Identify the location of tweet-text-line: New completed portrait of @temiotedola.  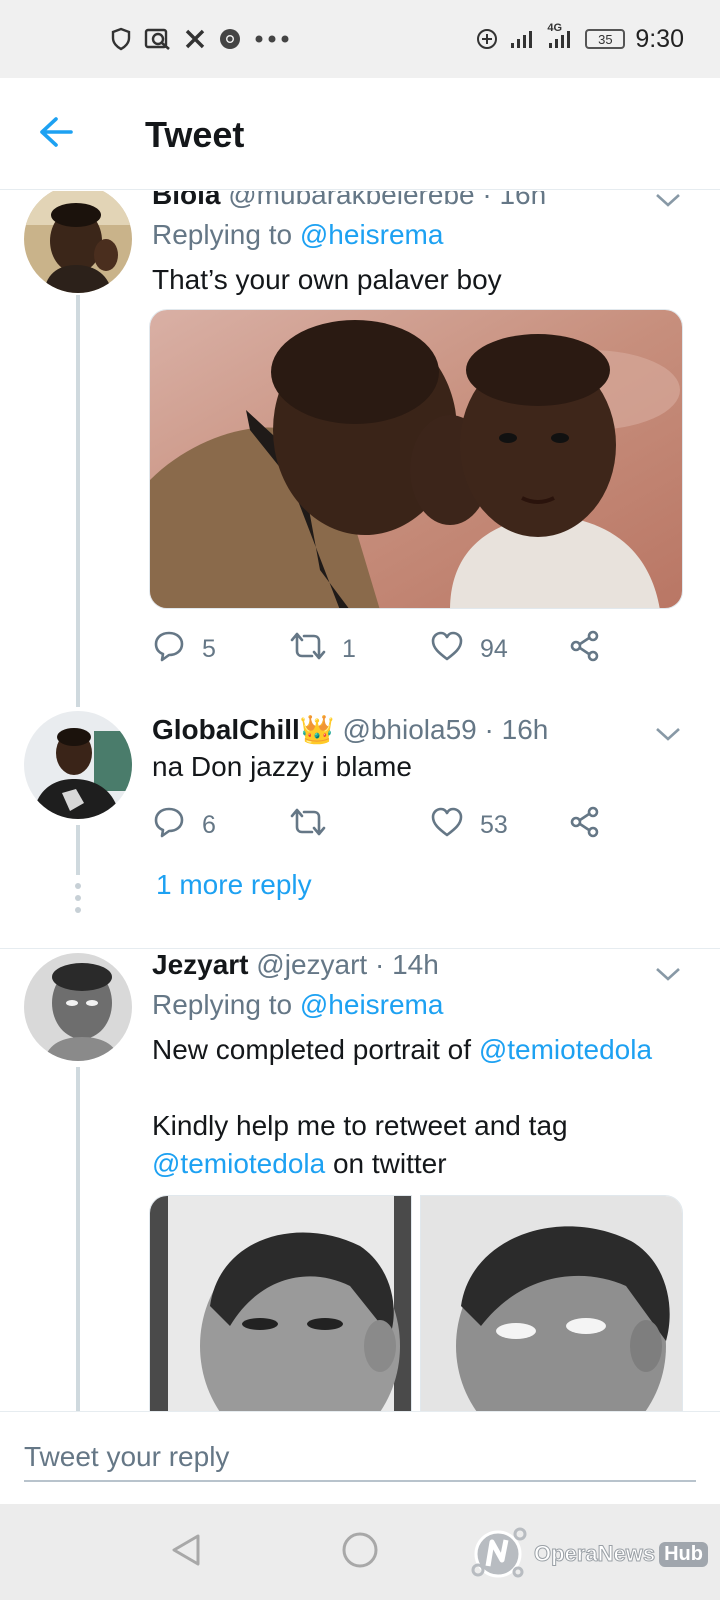
(421, 1050).